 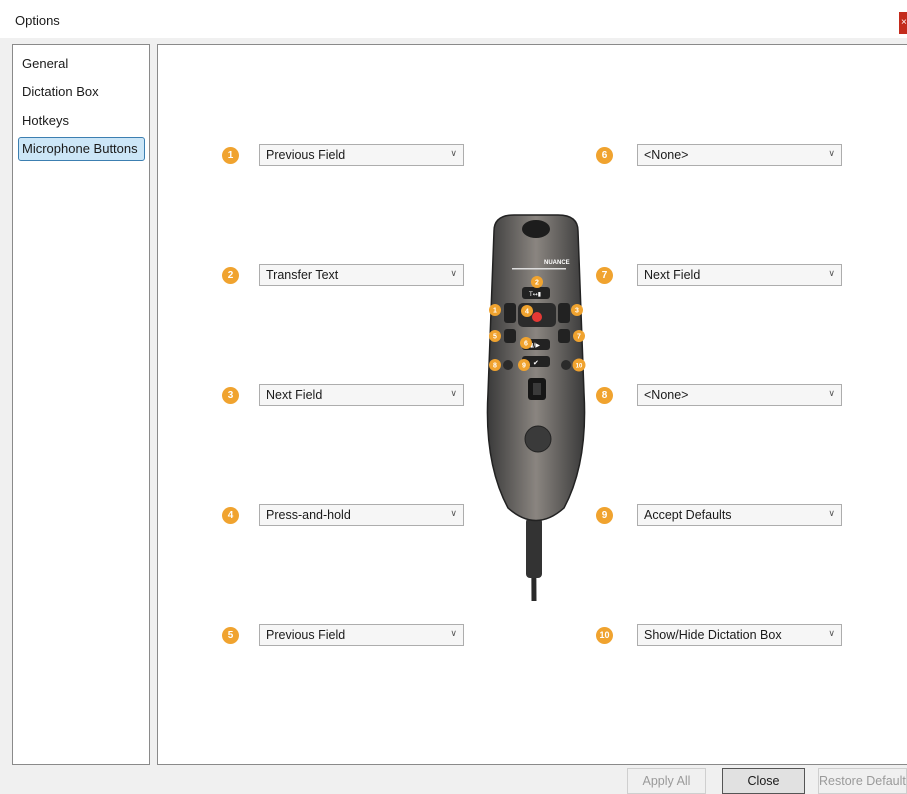 What do you see at coordinates (453, 19) in the screenshot?
I see `title-bar: Options ×` at bounding box center [453, 19].